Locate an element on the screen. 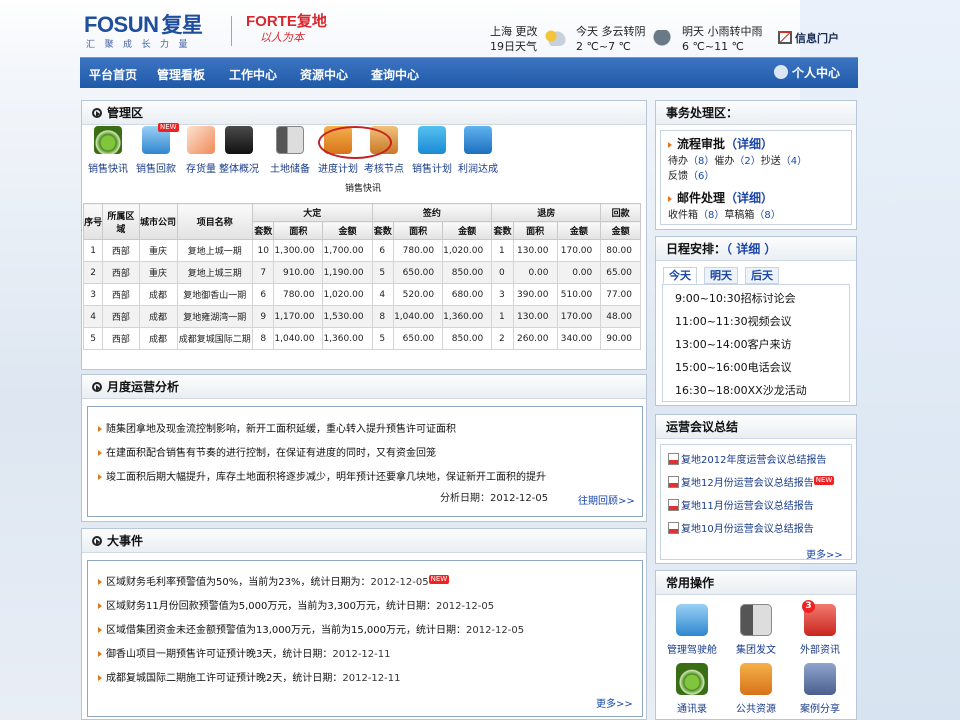 This screenshot has height=720, width=960. event-item: 成都复城国际二期施工许可证预计晚2天，统计日期：2012-12-11 is located at coordinates (249, 676).